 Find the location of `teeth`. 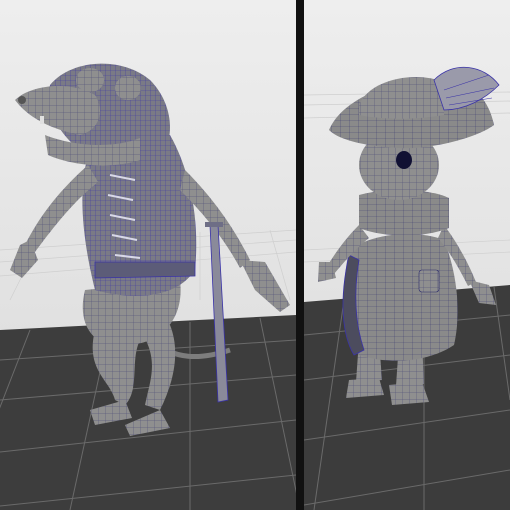

teeth is located at coordinates (42, 120).